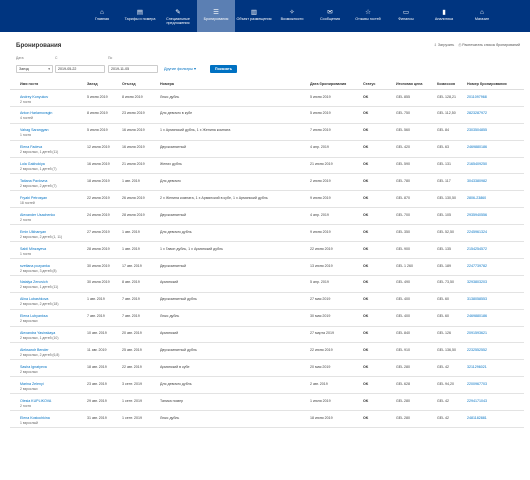 The width and height of the screenshot is (530, 480). What do you see at coordinates (35, 266) in the screenshot?
I see `guest-name-link: svetlana pozyanka` at bounding box center [35, 266].